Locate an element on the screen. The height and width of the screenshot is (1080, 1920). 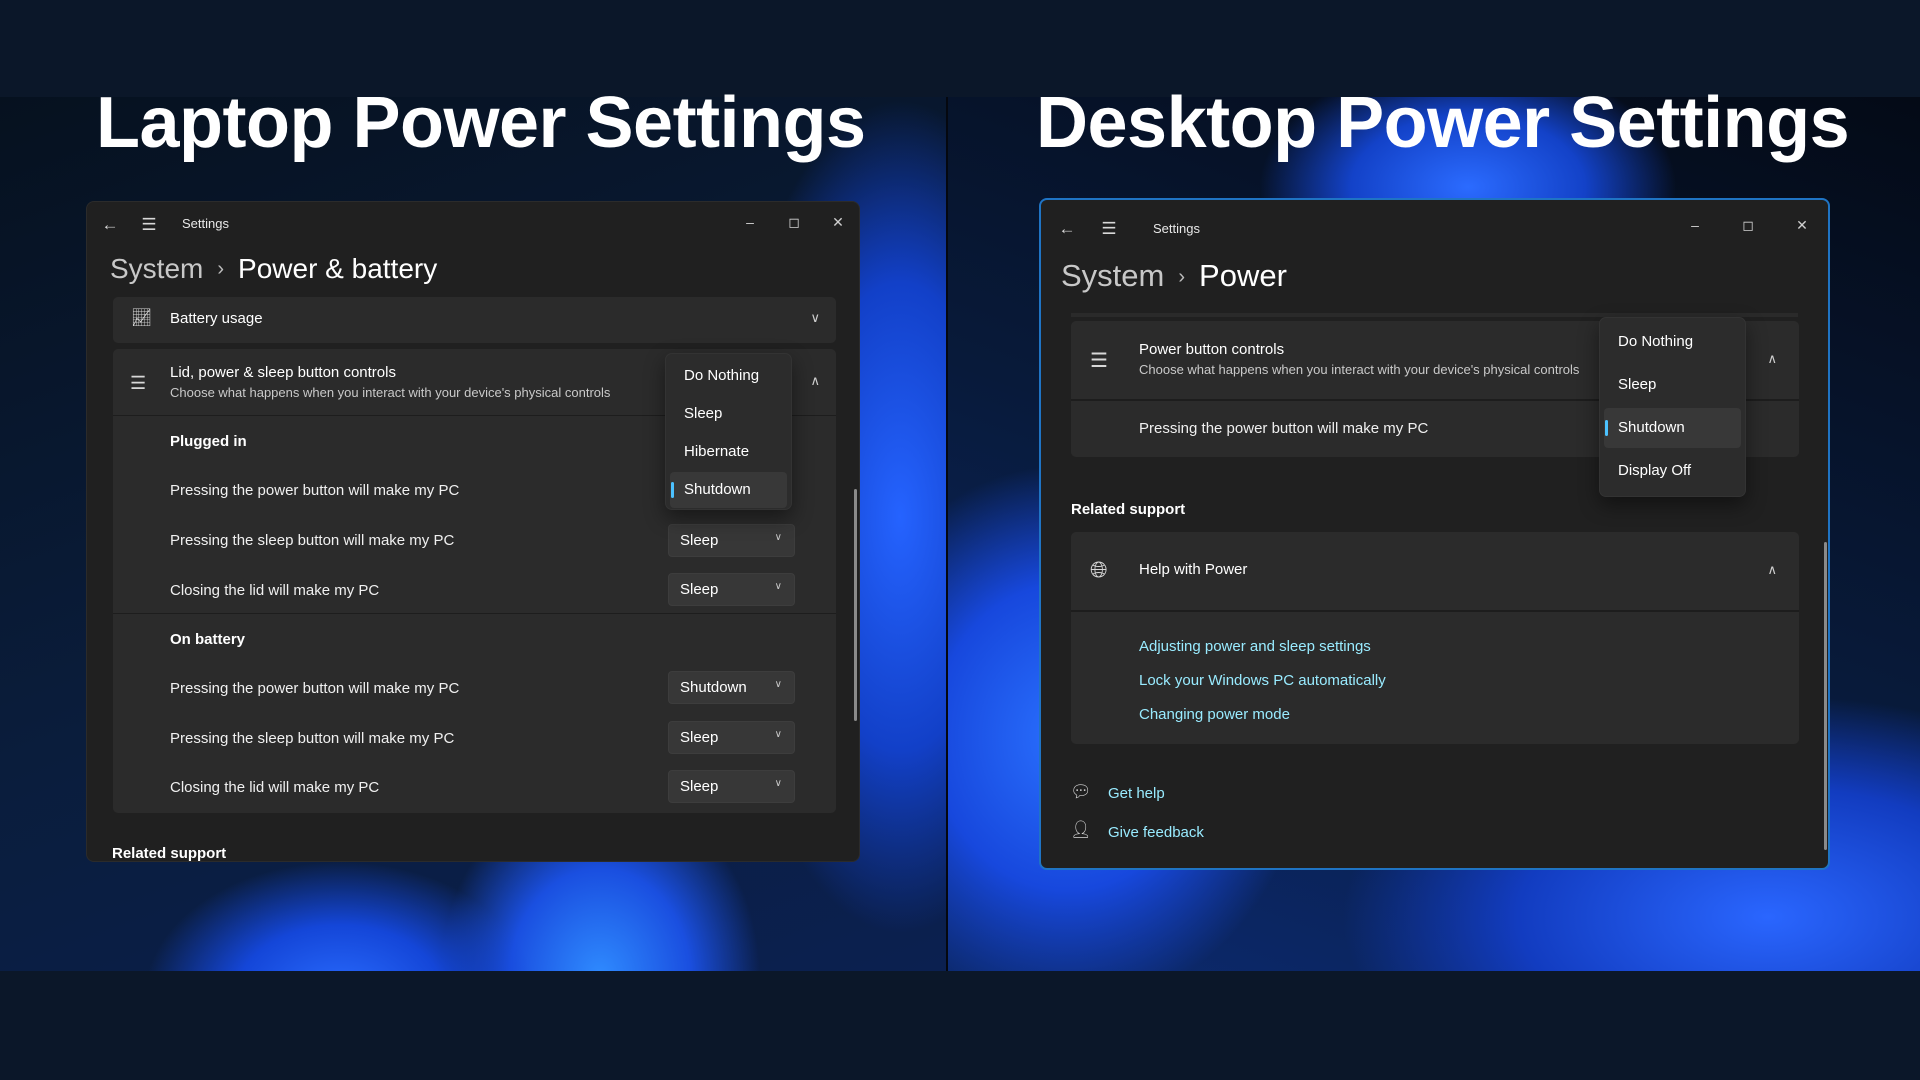
breadcrumb: System › Power is located at coordinates (1174, 276).